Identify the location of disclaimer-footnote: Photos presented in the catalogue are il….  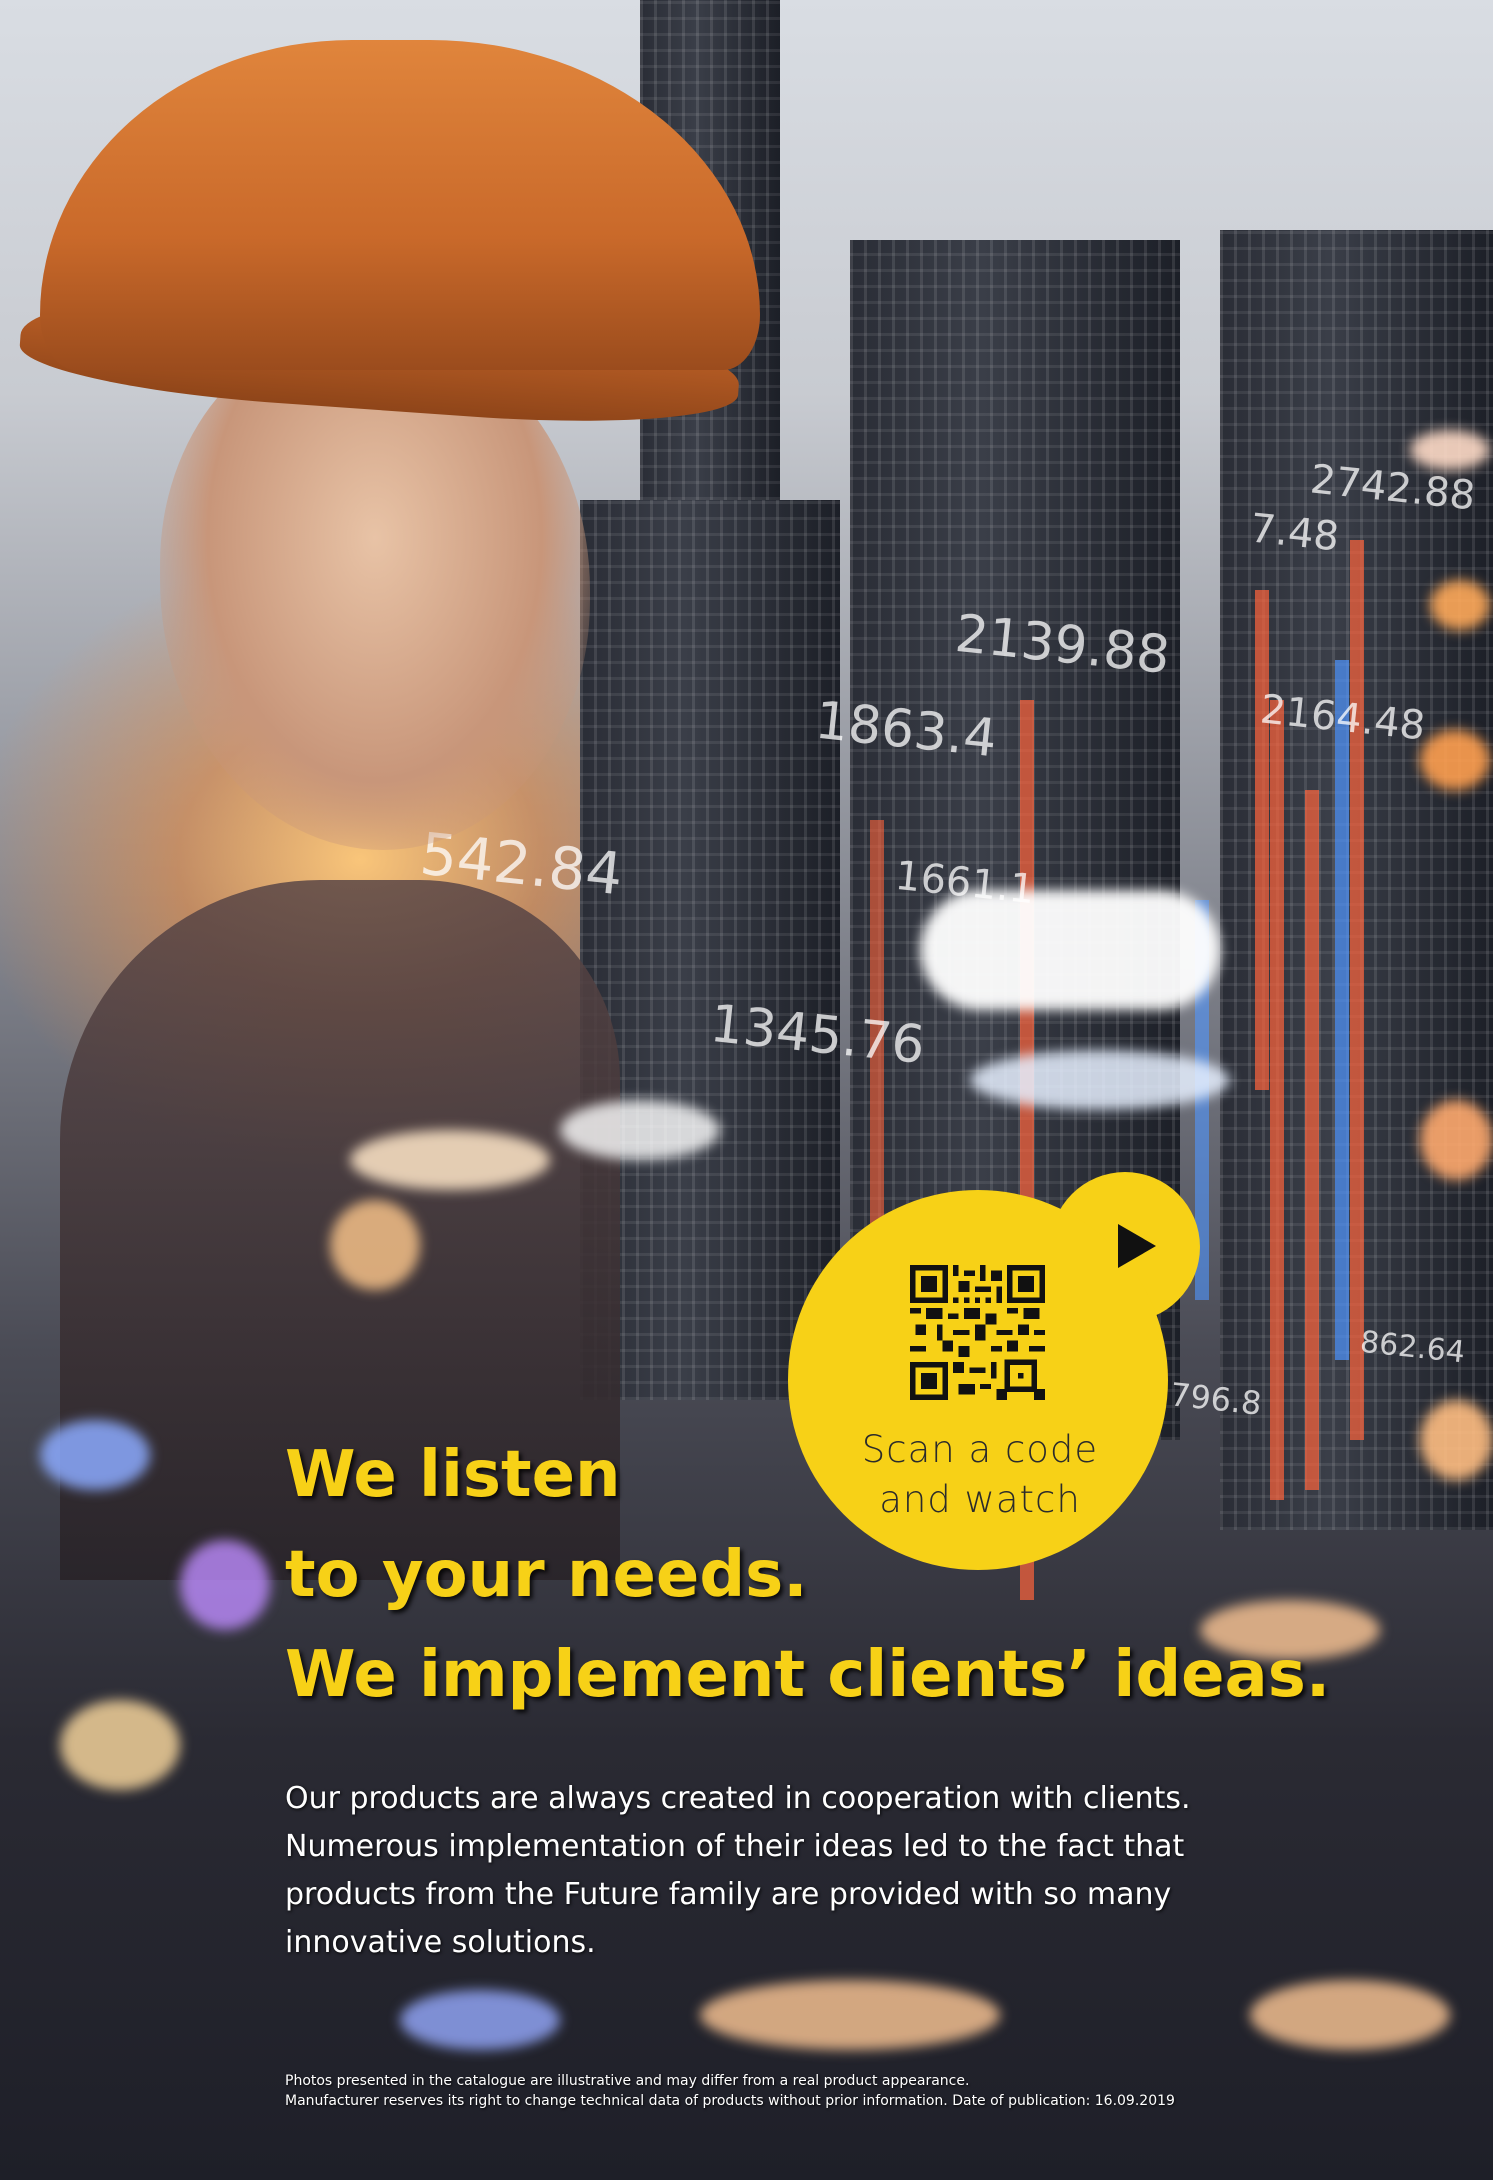
(835, 2091).